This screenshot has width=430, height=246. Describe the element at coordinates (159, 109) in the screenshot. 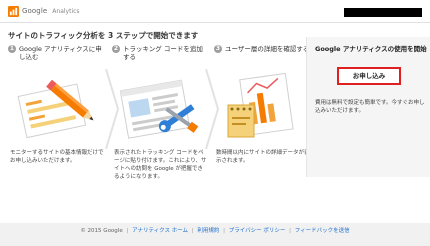

I see `tracking-code-tools-icon` at that location.